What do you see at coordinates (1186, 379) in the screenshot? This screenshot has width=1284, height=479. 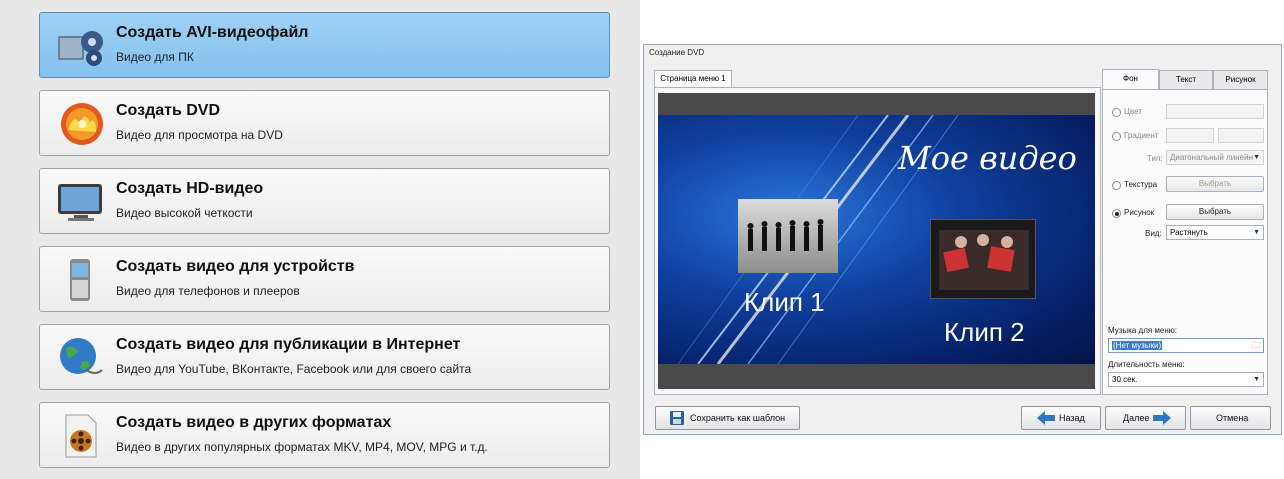 I see `duration-select: 30 сек. ▼` at bounding box center [1186, 379].